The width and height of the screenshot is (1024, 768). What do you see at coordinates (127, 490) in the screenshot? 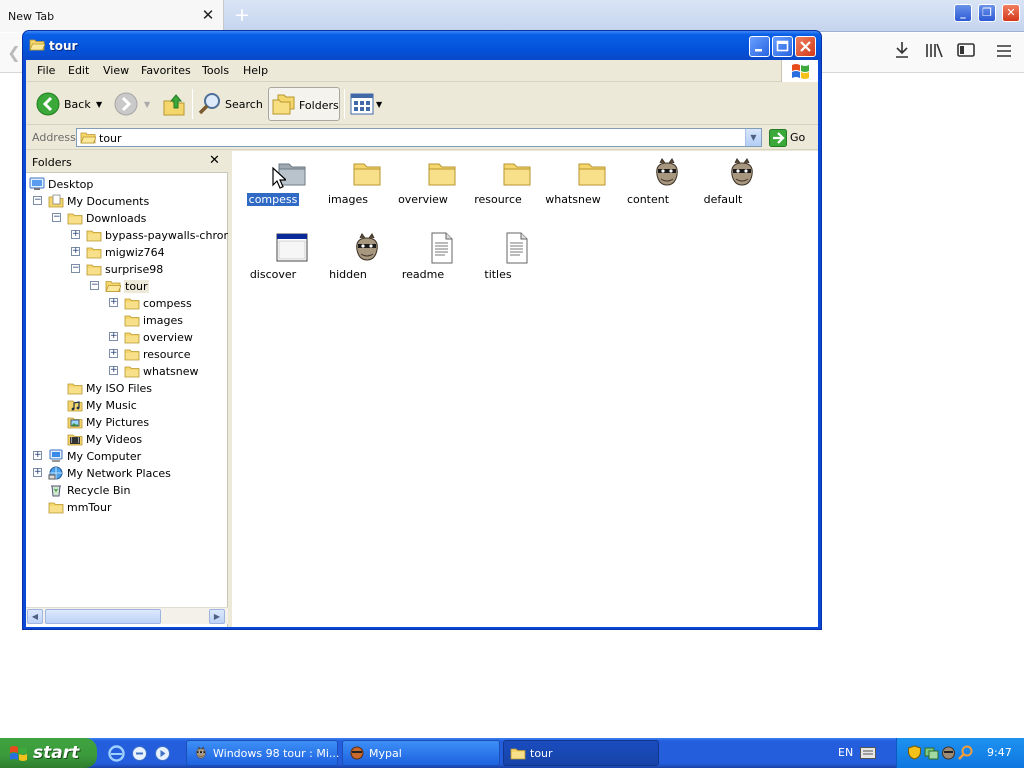
I see `tree-item: Recycle Bin` at bounding box center [127, 490].